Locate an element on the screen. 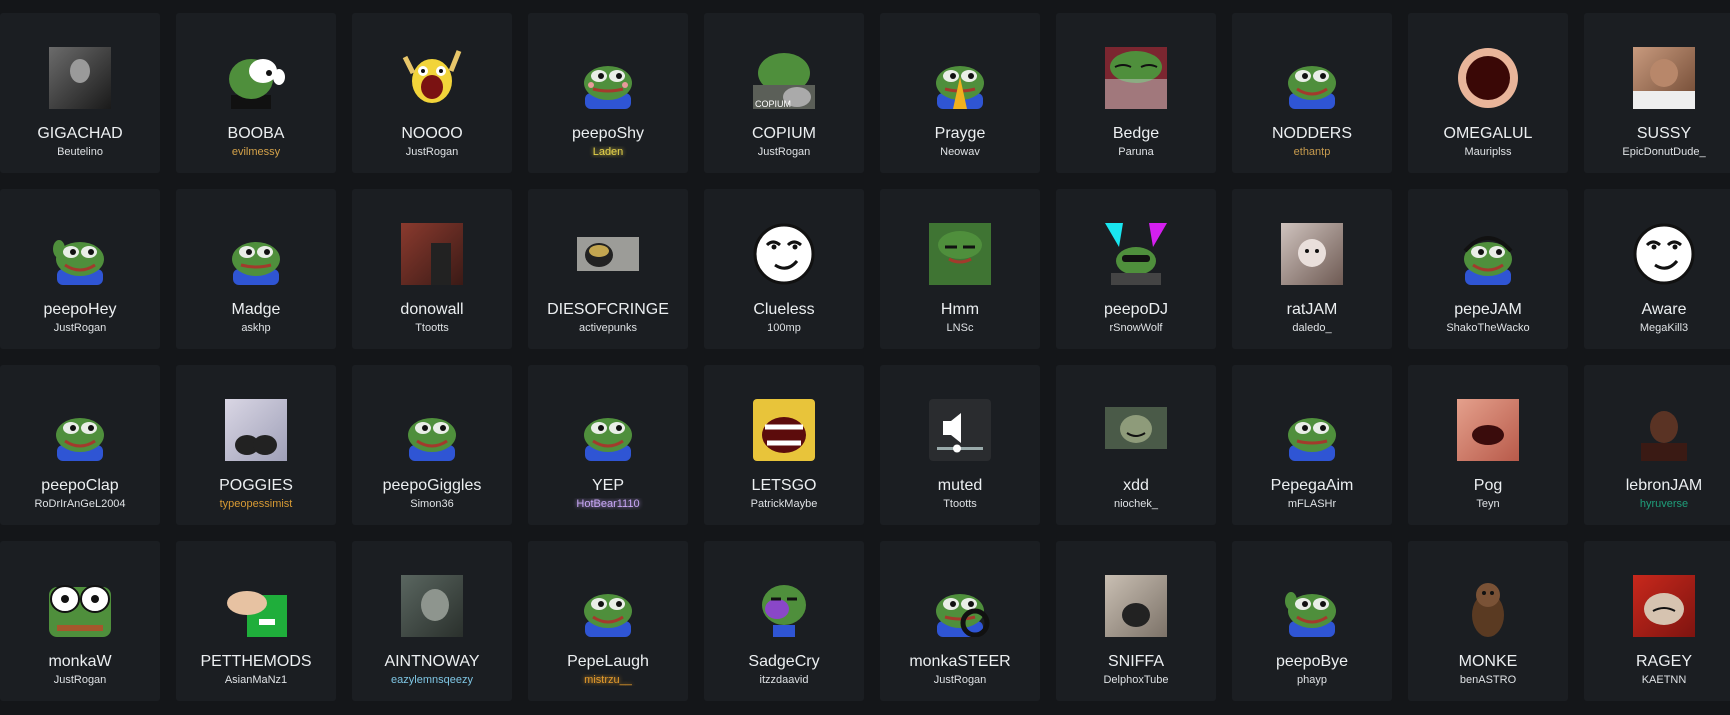 The height and width of the screenshot is (715, 1730). emote-card-sussy: SUSSY EpicDonutDude_ is located at coordinates (1657, 93).